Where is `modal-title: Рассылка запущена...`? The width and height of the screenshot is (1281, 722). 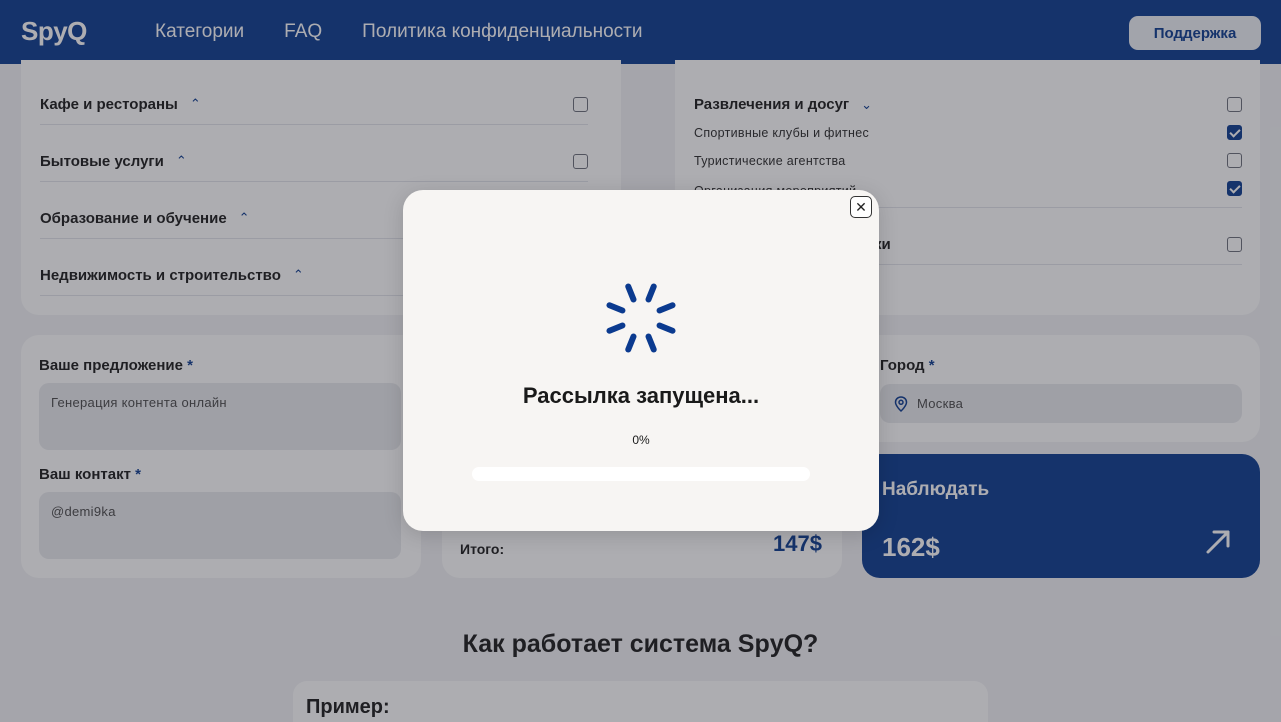 modal-title: Рассылка запущена... is located at coordinates (641, 395).